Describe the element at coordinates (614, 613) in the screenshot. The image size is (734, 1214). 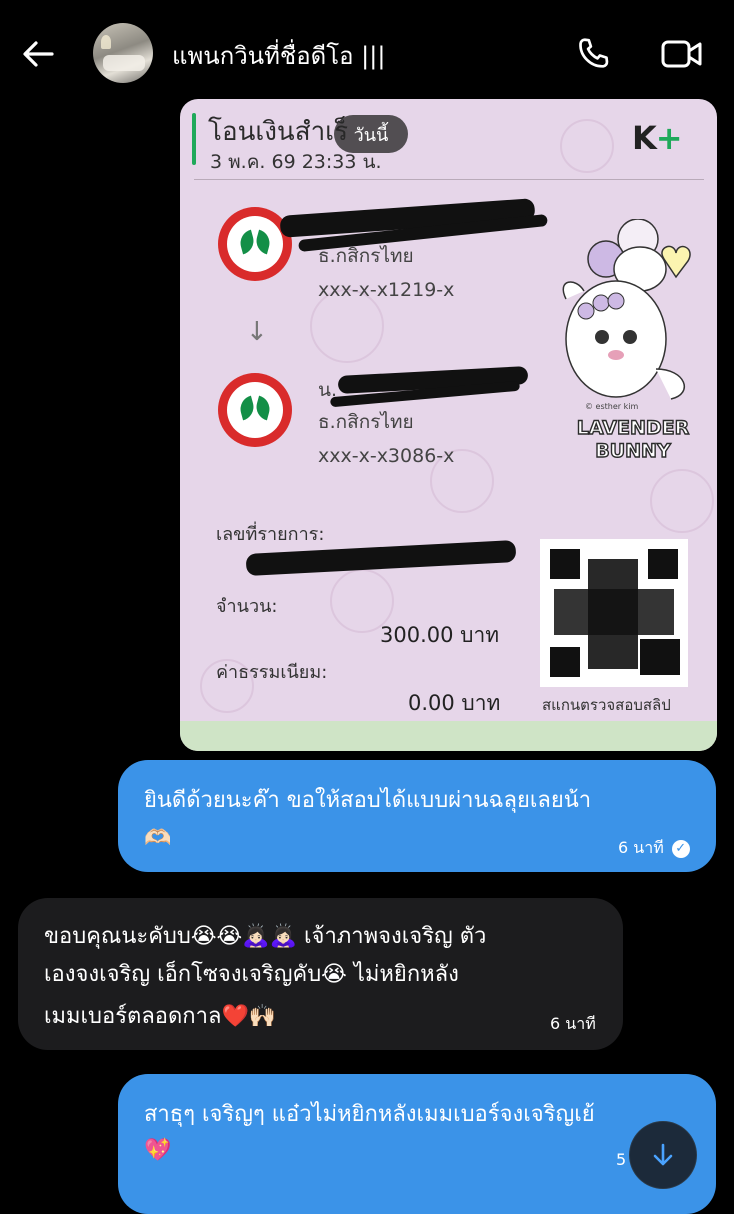
I see `qr-code` at that location.